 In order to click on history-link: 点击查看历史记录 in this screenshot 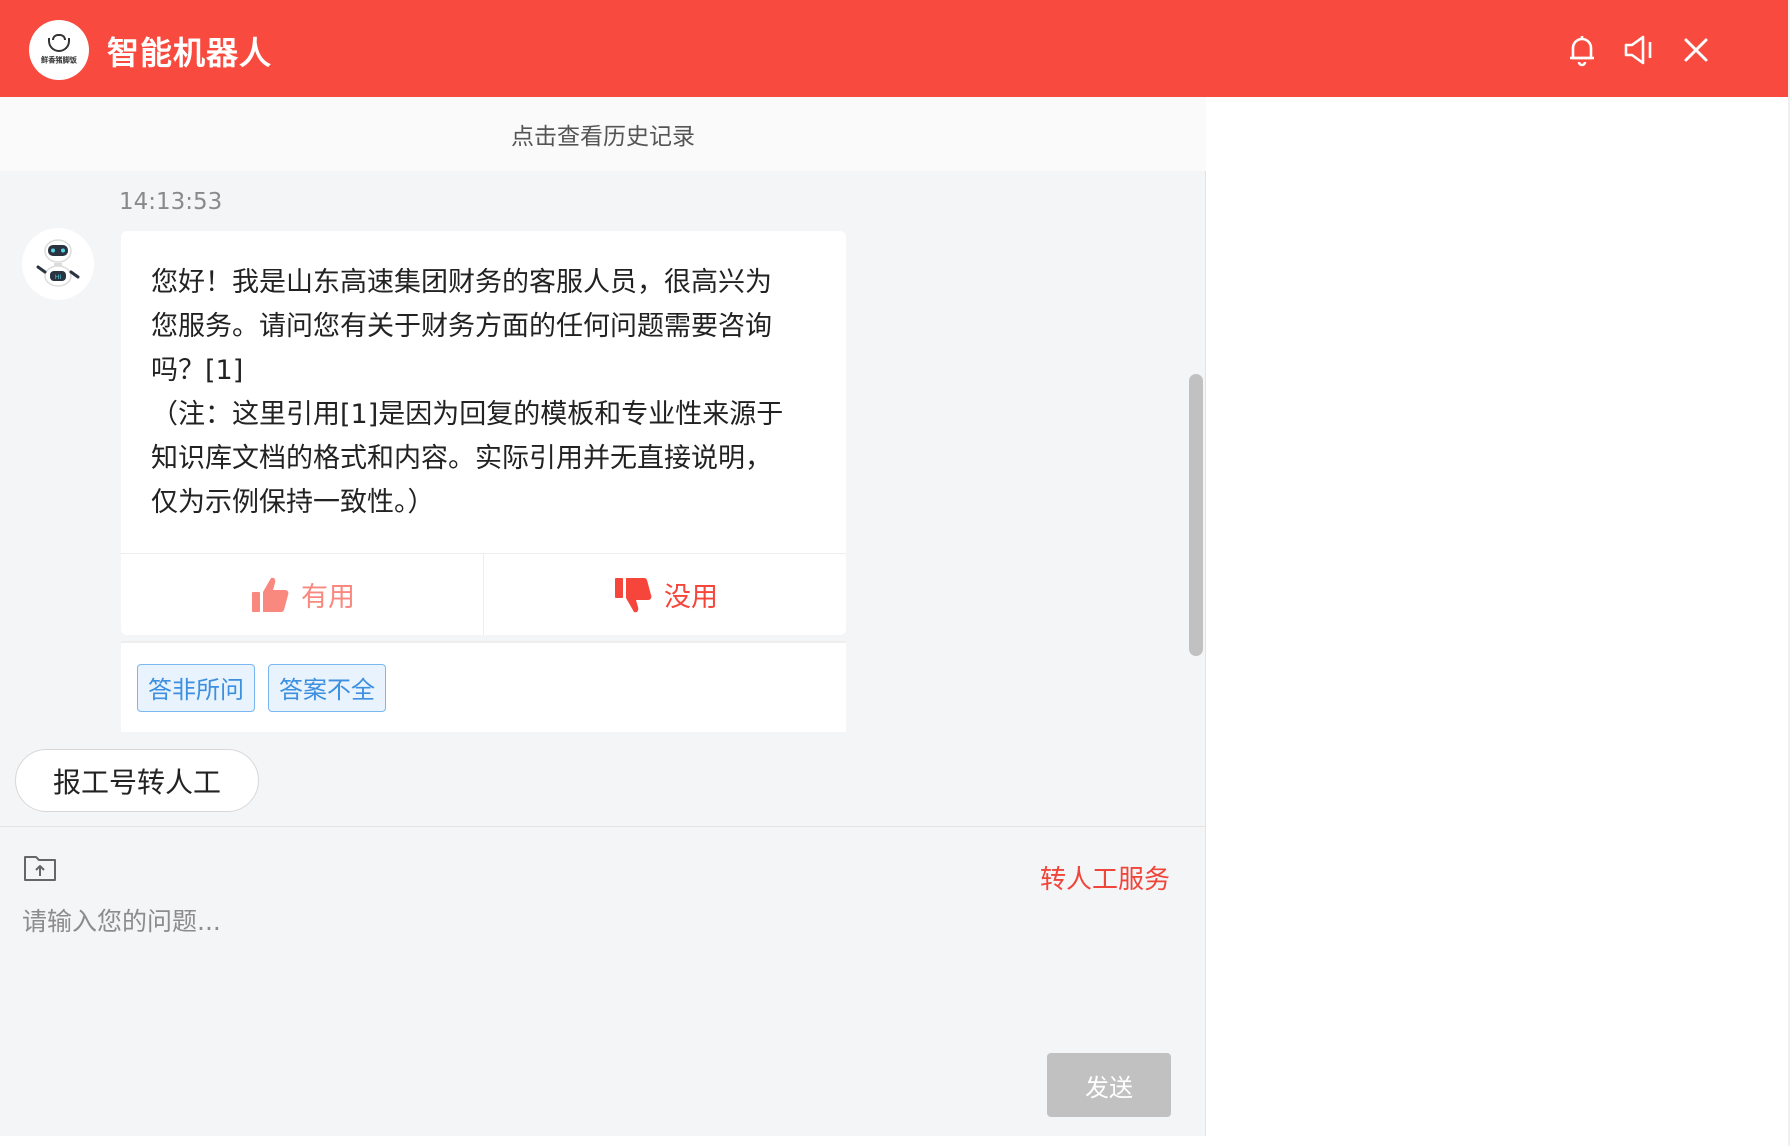, I will do `click(603, 134)`.